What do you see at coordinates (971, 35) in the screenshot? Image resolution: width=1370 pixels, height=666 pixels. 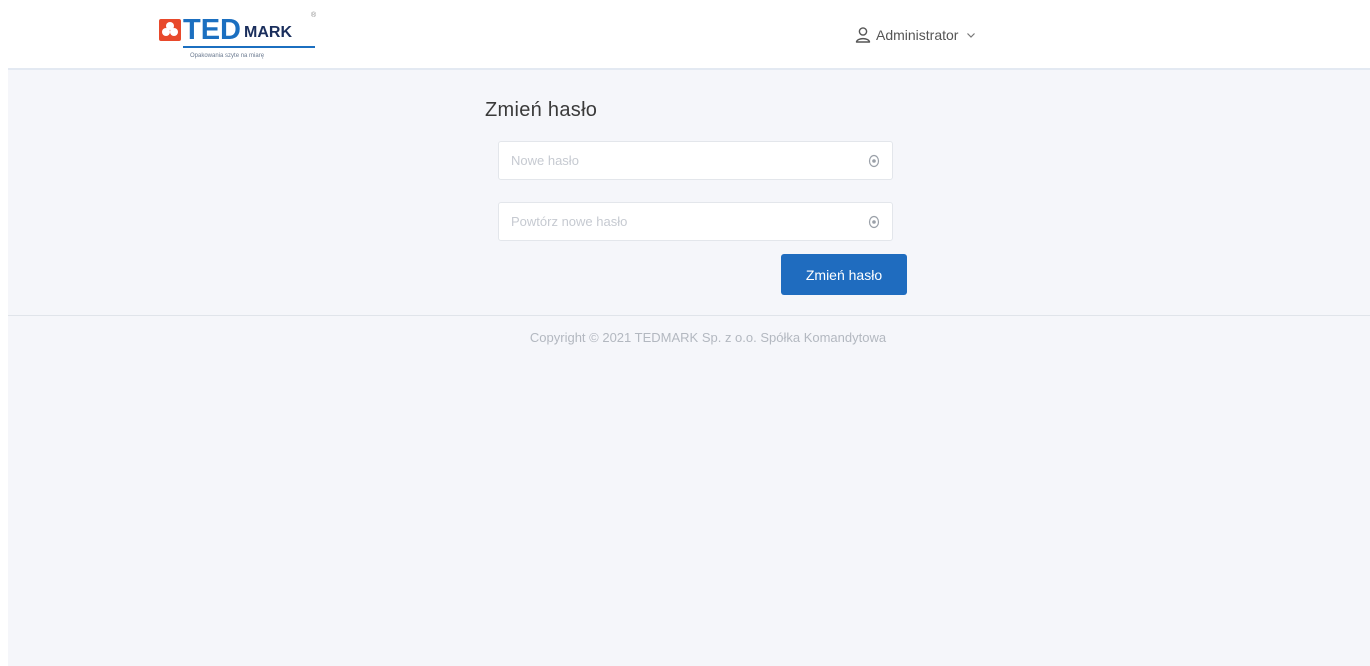 I see `chevron-down-icon` at bounding box center [971, 35].